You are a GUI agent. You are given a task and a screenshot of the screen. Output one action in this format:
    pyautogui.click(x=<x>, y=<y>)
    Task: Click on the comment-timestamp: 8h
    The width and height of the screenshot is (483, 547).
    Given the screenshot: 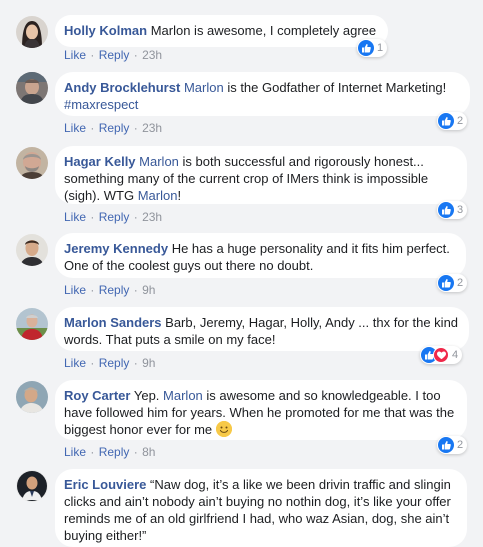 What is the action you would take?
    pyautogui.click(x=148, y=452)
    